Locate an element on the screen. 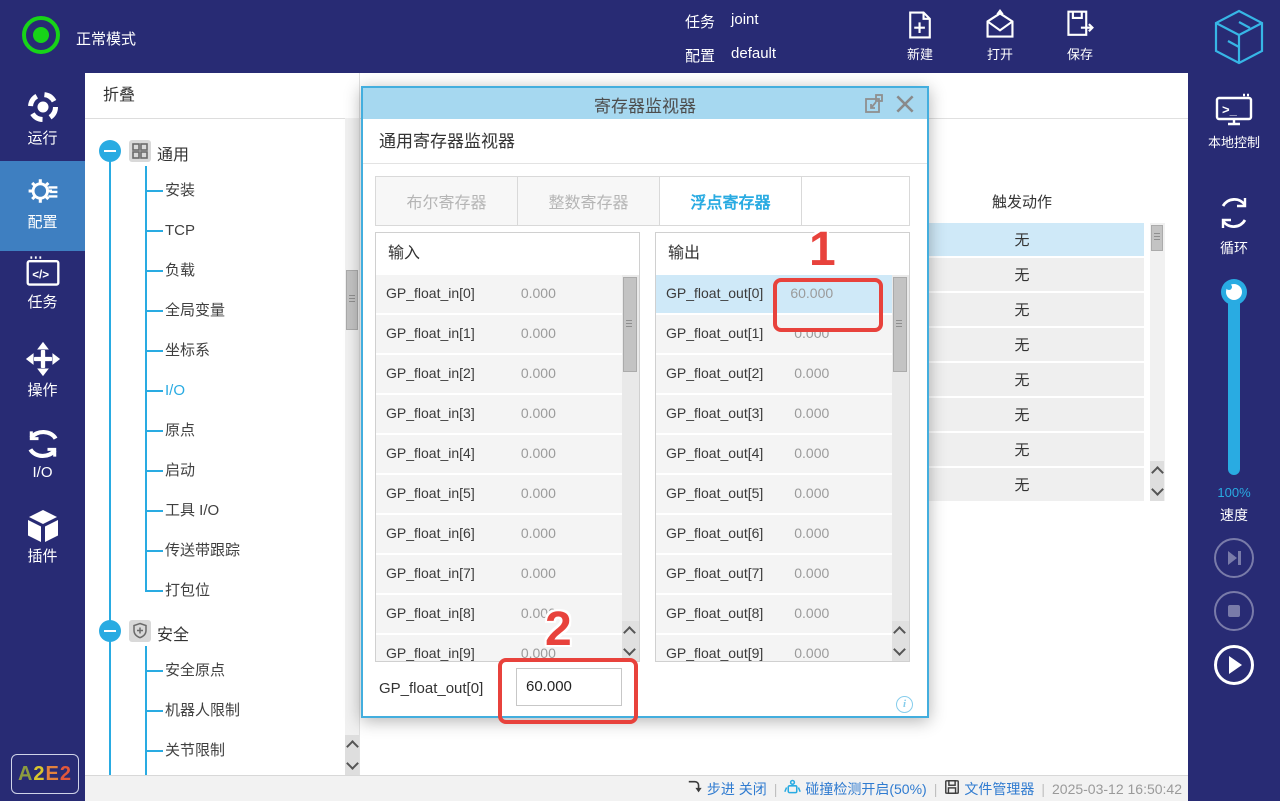  tree-item: 传送带跟踪 is located at coordinates (247, 550).